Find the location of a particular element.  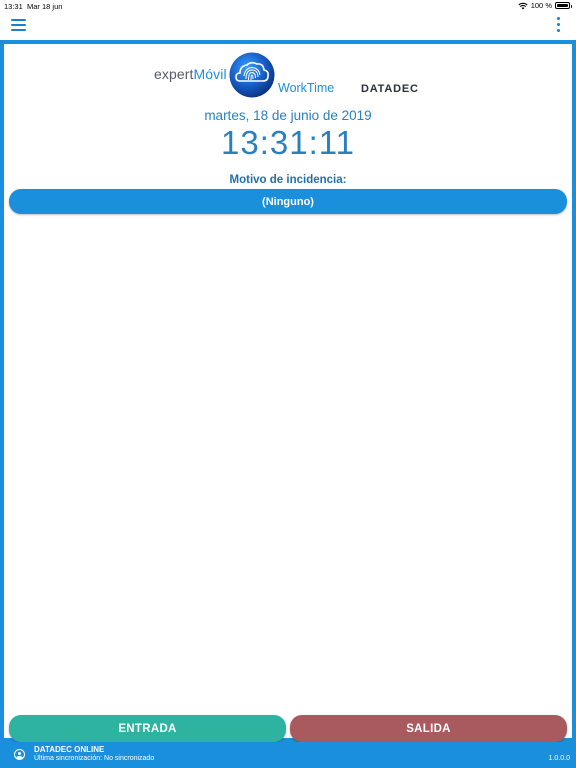

fingerprint-cloud-icon is located at coordinates (252, 75).